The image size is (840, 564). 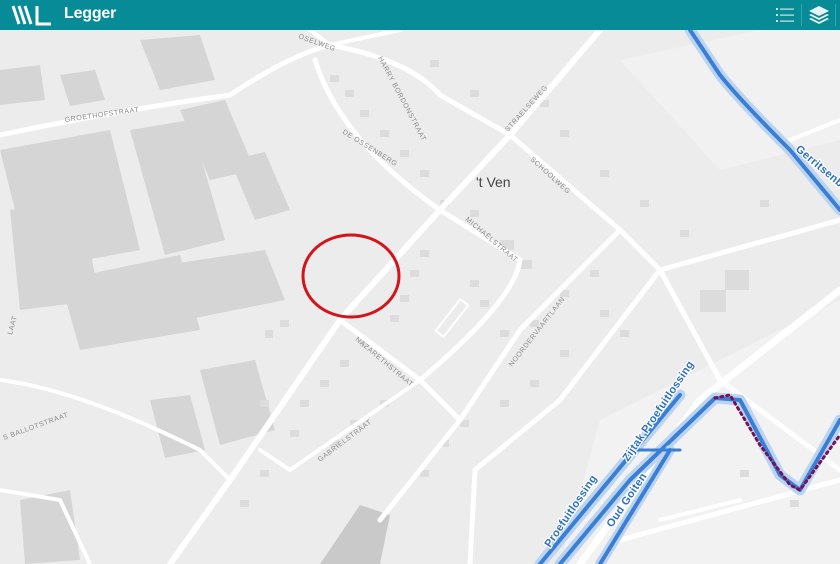 I want to click on layers-icon, so click(x=818, y=15).